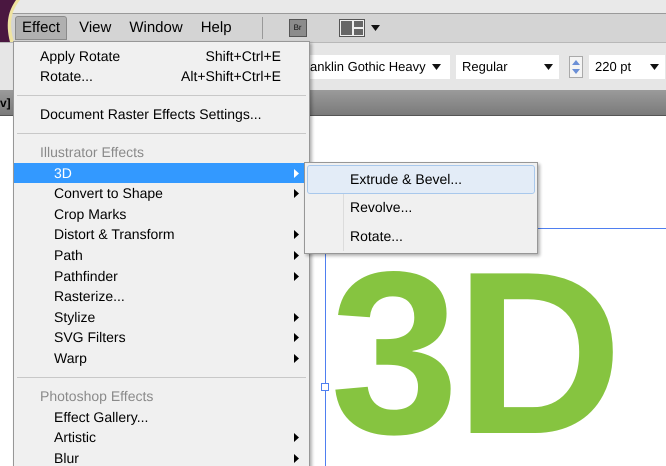 This screenshot has width=666, height=466. What do you see at coordinates (5, 103) in the screenshot?
I see `document-tab: v]` at bounding box center [5, 103].